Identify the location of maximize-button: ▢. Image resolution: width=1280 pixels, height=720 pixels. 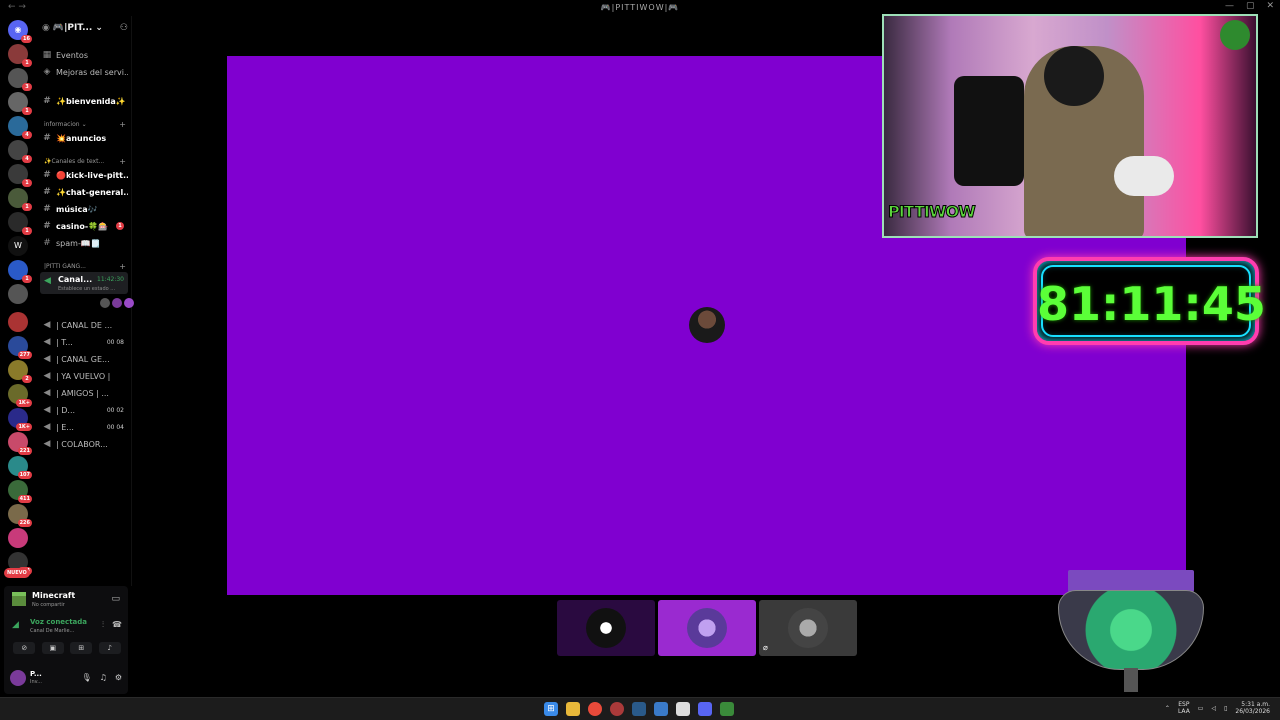
(1250, 6).